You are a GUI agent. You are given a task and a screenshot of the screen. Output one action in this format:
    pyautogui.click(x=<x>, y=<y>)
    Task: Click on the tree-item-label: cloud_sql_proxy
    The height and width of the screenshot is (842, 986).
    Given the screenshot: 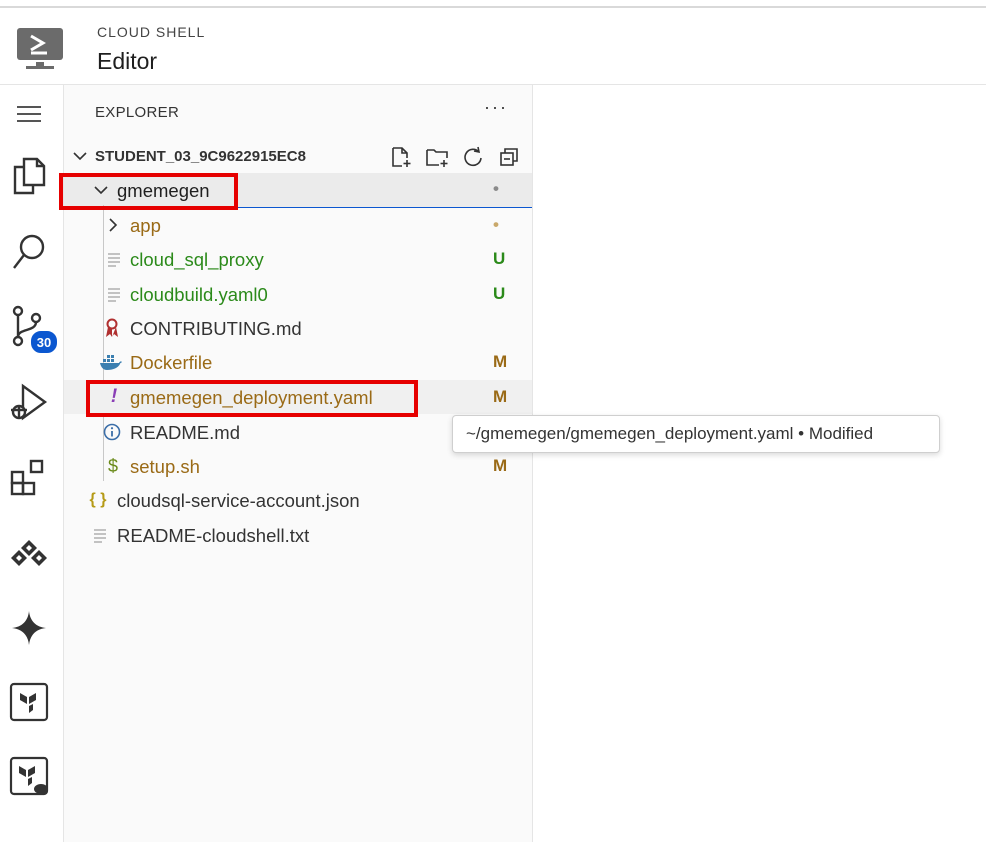 What is the action you would take?
    pyautogui.click(x=197, y=259)
    